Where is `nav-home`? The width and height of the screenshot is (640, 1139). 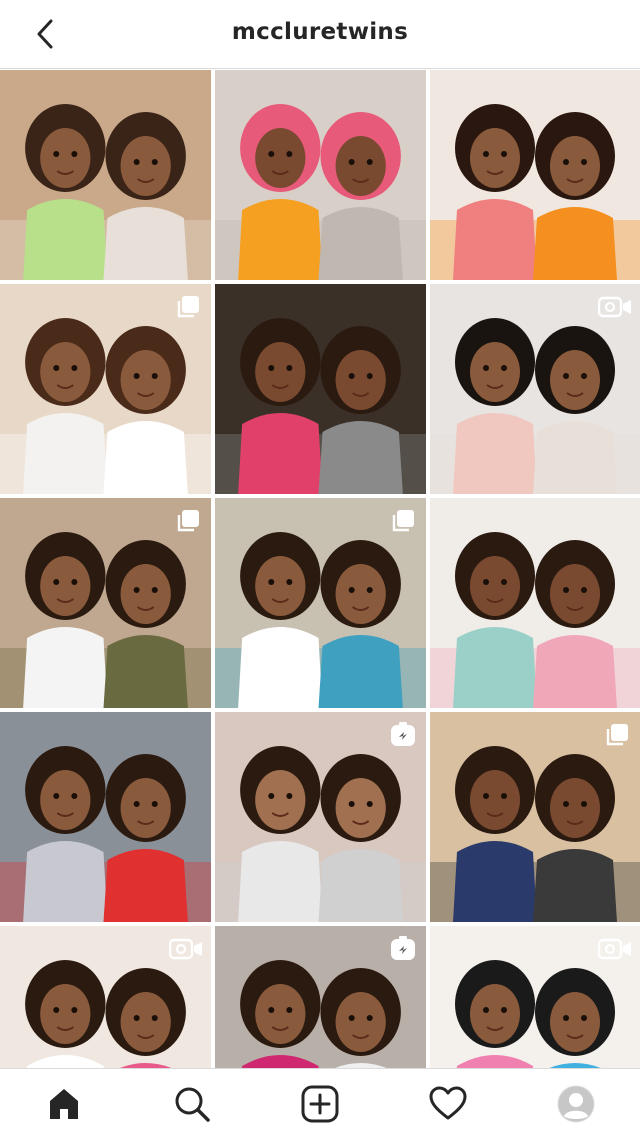
nav-home is located at coordinates (64, 1104).